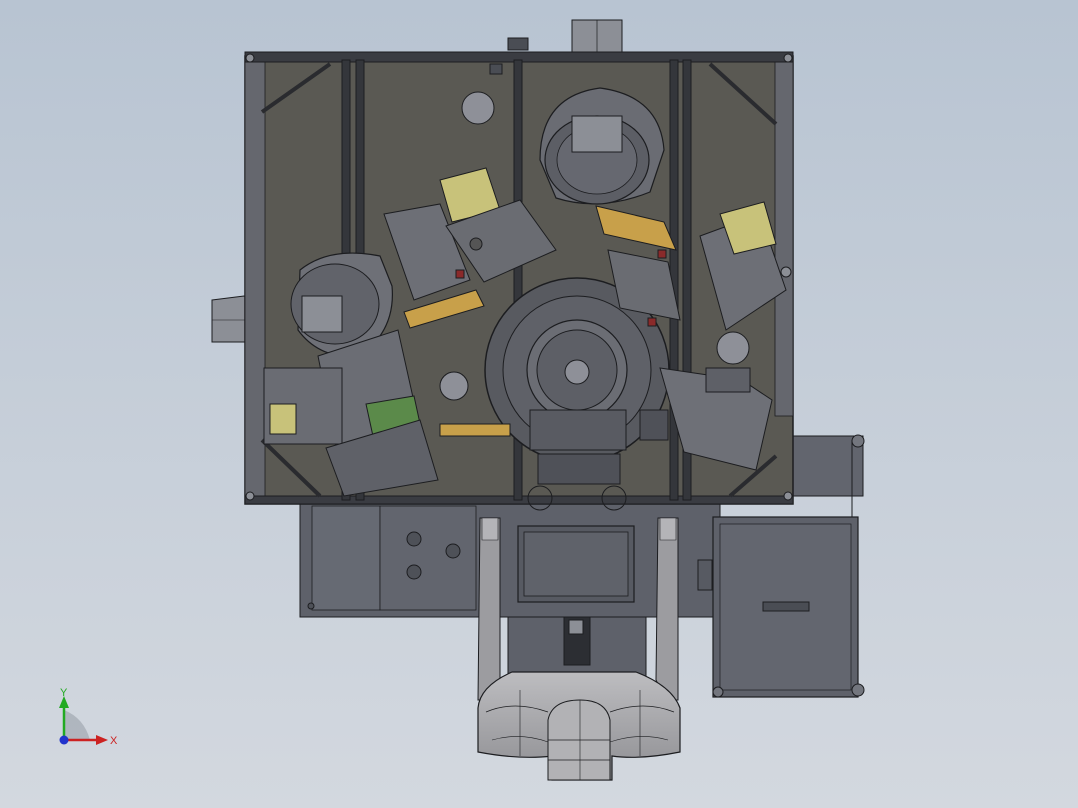  I want to click on x-arrowhead-icon, so click(102, 740).